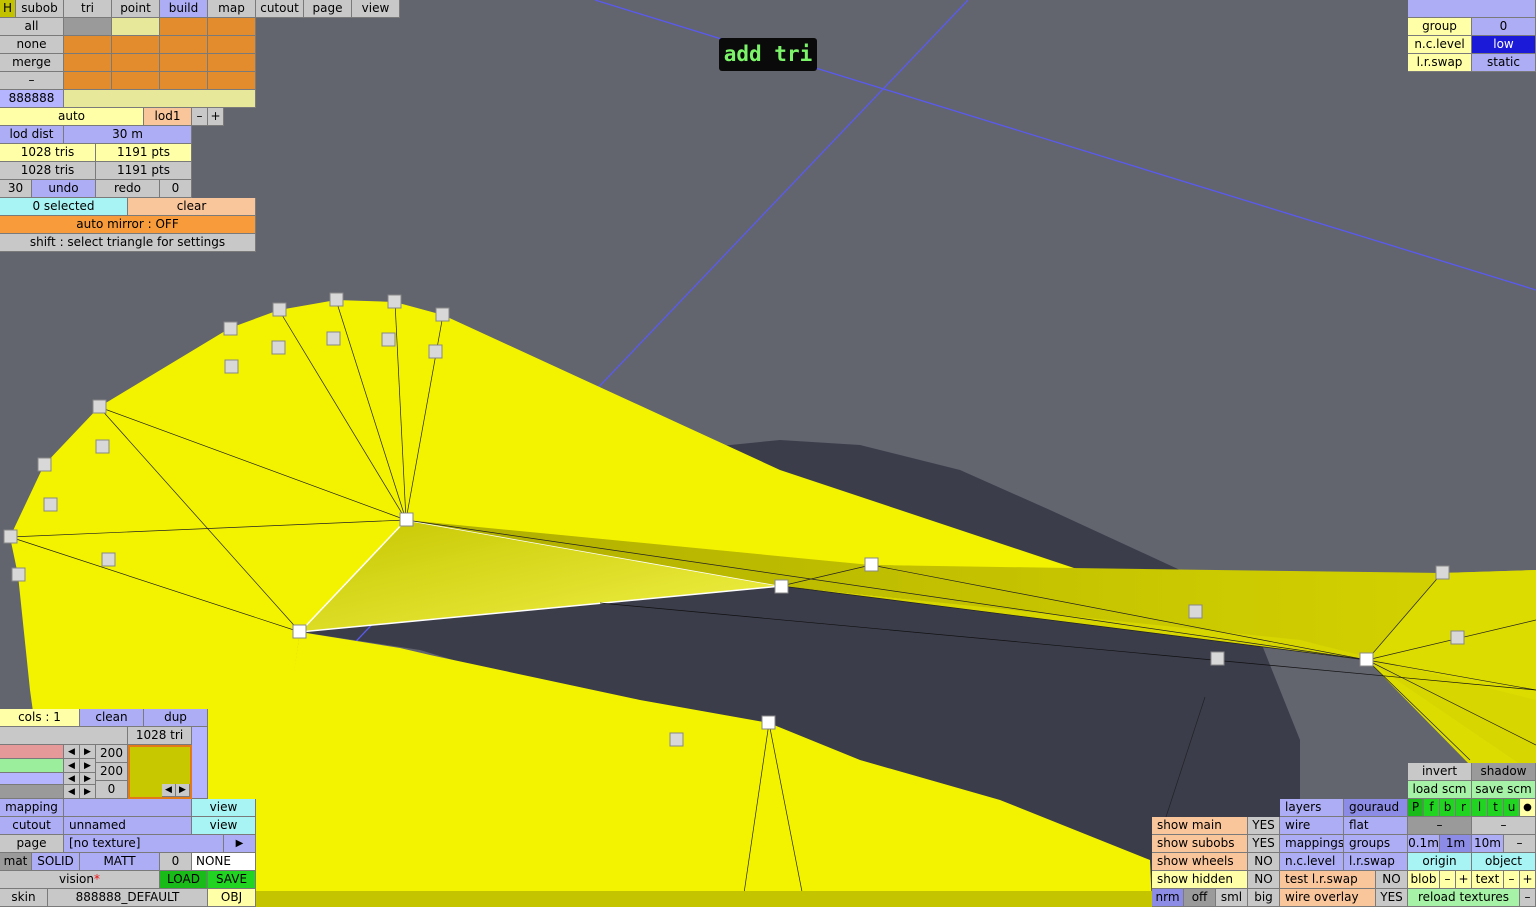  I want to click on layers-button: layers, so click(1312, 808).